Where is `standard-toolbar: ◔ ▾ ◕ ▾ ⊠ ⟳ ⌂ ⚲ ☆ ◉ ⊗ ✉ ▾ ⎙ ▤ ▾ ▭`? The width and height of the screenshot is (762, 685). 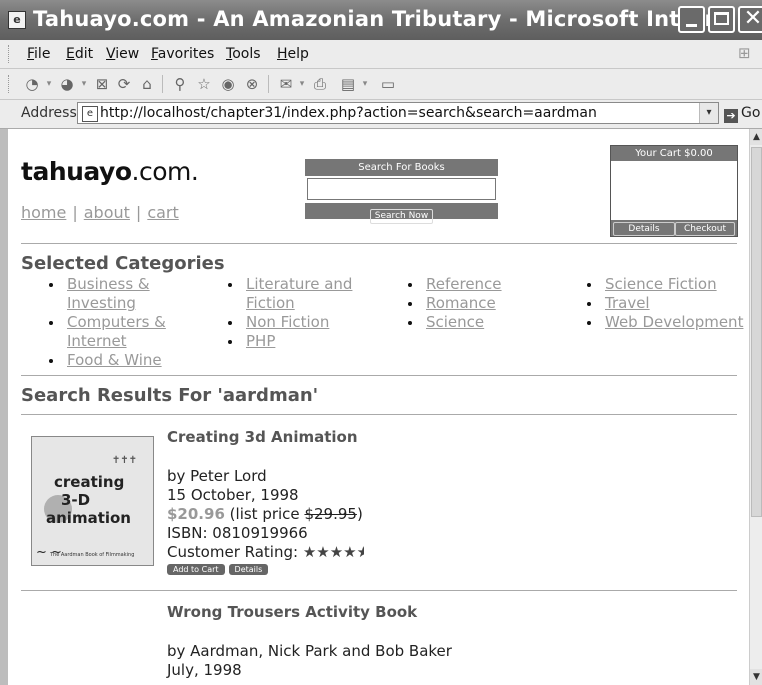 standard-toolbar: ◔ ▾ ◕ ▾ ⊠ ⟳ ⌂ ⚲ ☆ ◉ ⊗ ✉ ▾ ⎙ ▤ ▾ ▭ is located at coordinates (381, 84).